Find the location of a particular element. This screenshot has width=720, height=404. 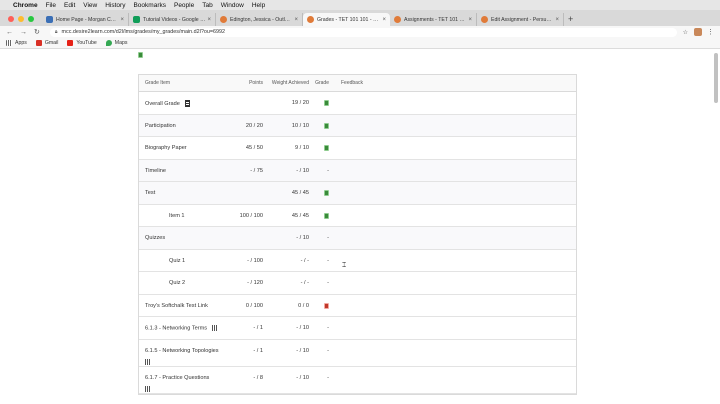

menu-history: History is located at coordinates (115, 5).